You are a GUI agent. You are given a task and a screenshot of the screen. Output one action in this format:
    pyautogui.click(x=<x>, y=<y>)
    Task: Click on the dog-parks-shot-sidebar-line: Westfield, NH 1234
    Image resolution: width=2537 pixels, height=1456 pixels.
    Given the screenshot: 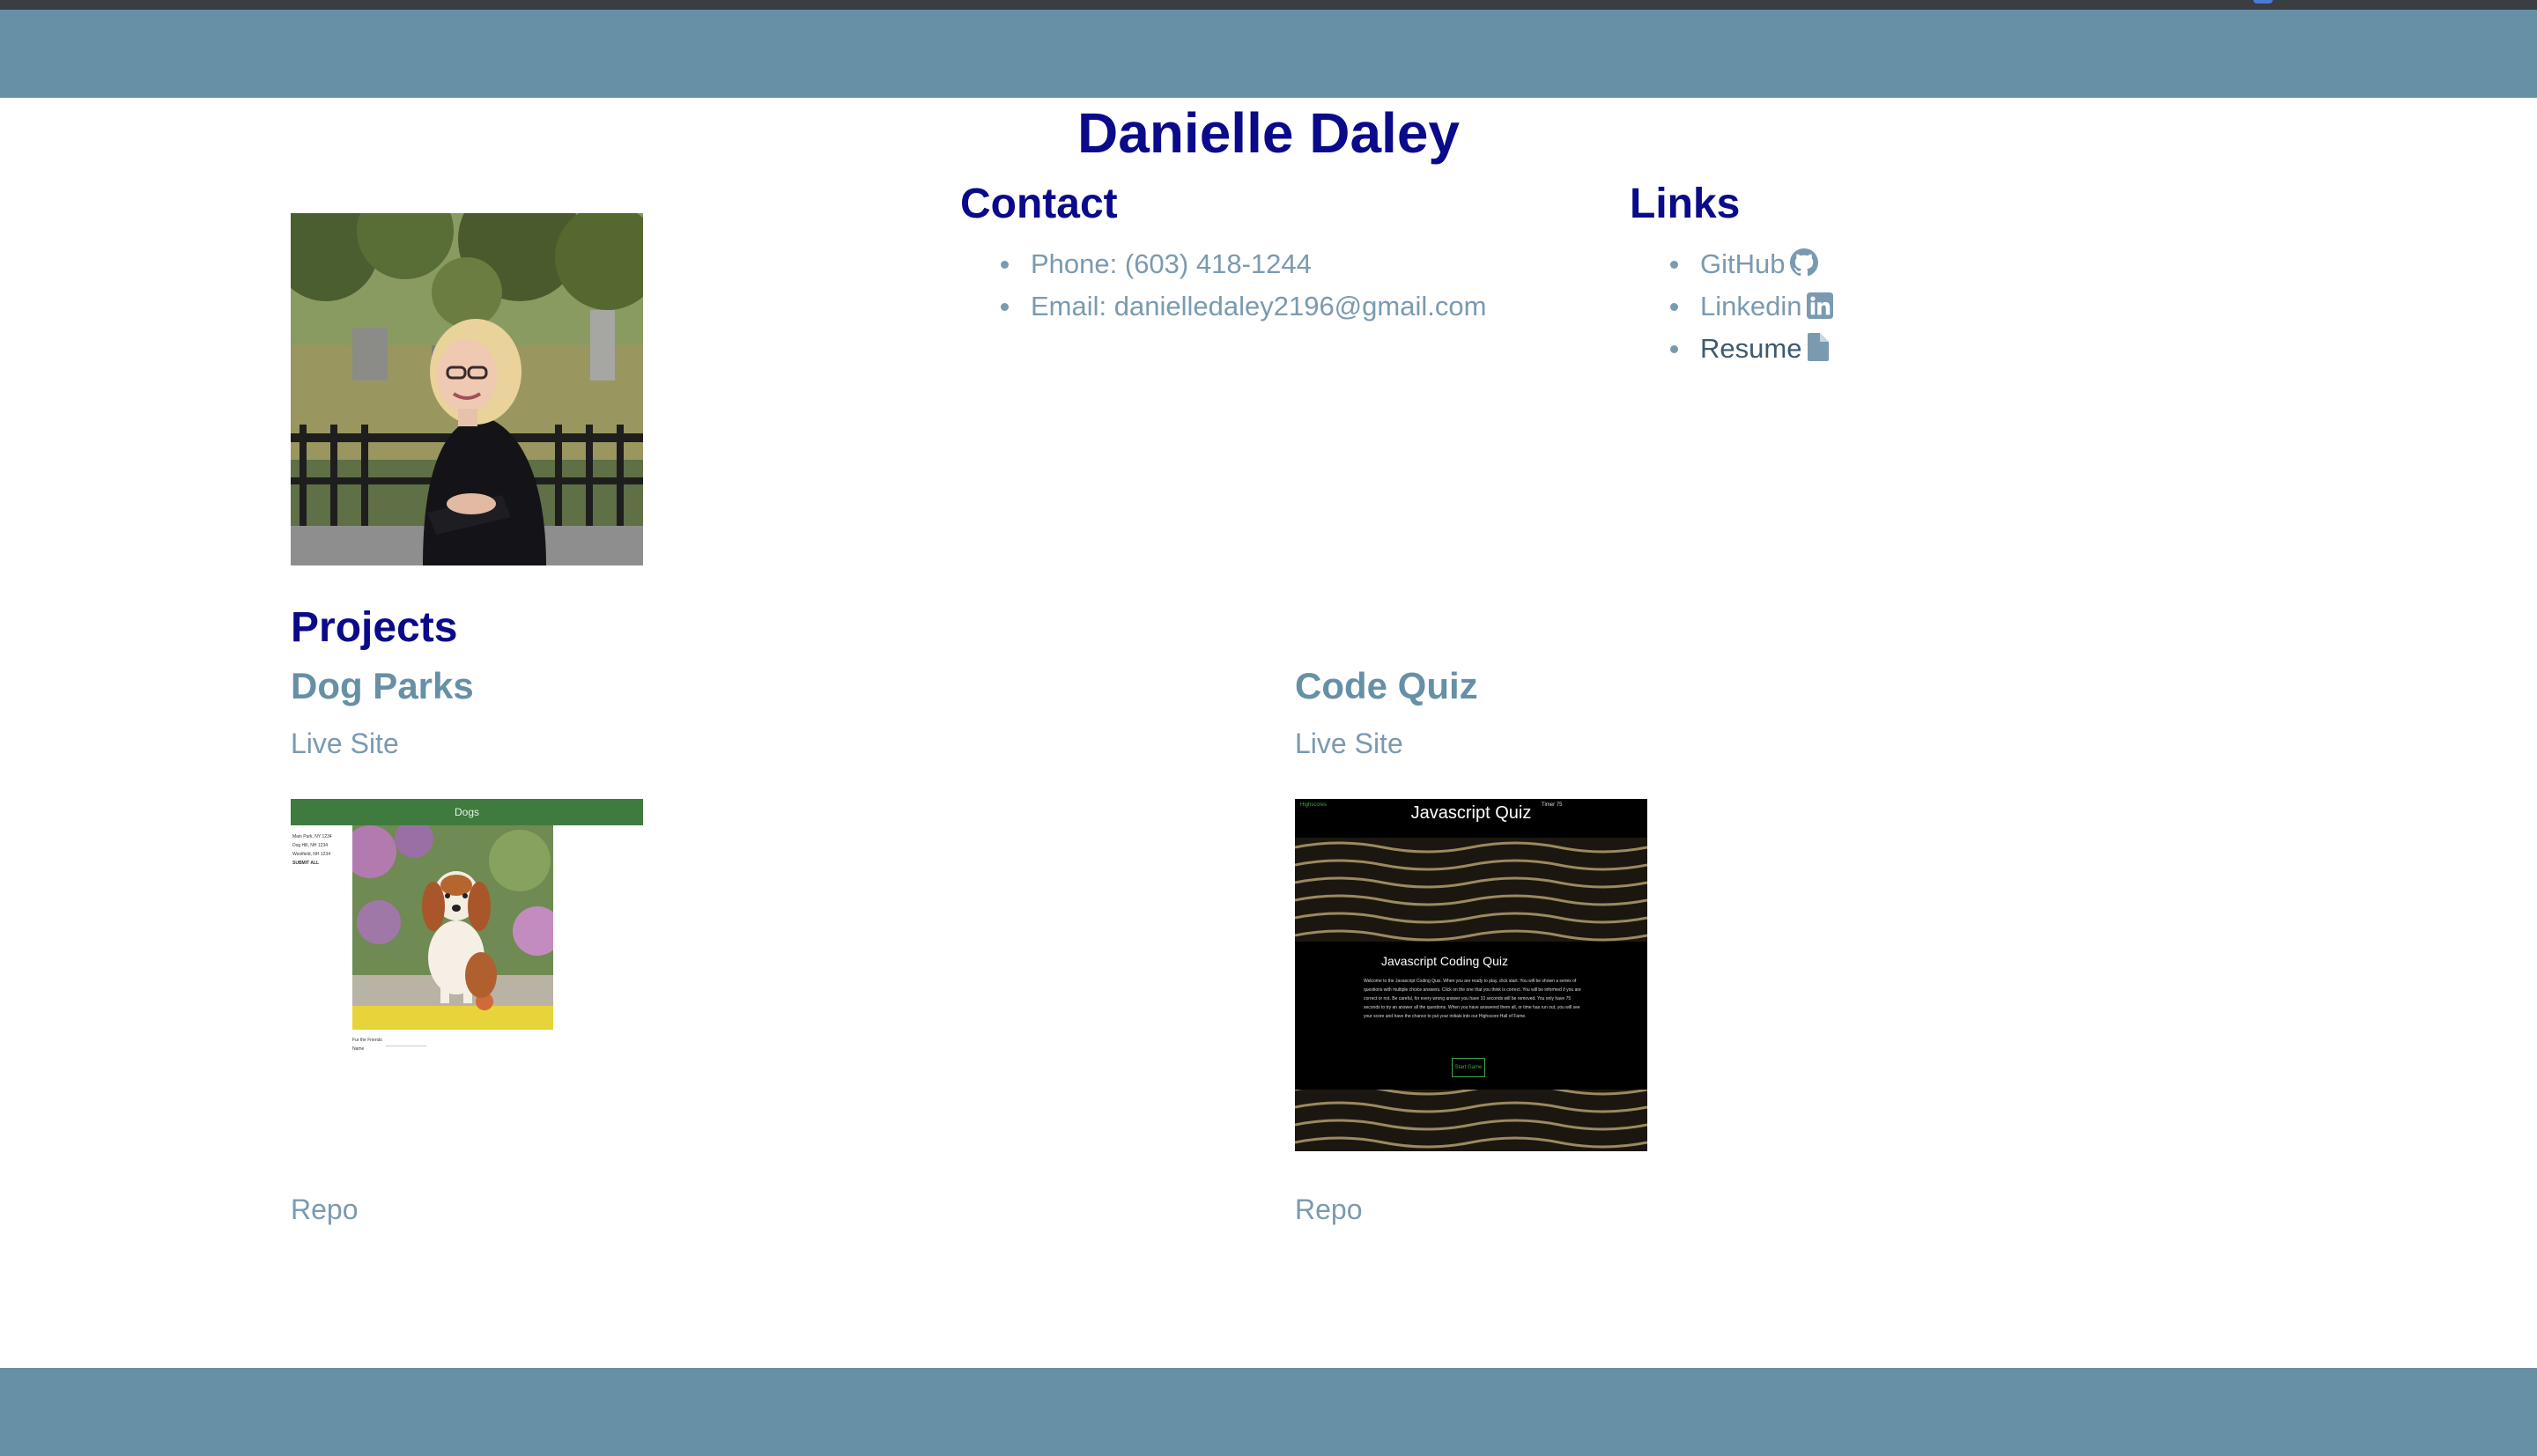 What is the action you would take?
    pyautogui.click(x=311, y=854)
    